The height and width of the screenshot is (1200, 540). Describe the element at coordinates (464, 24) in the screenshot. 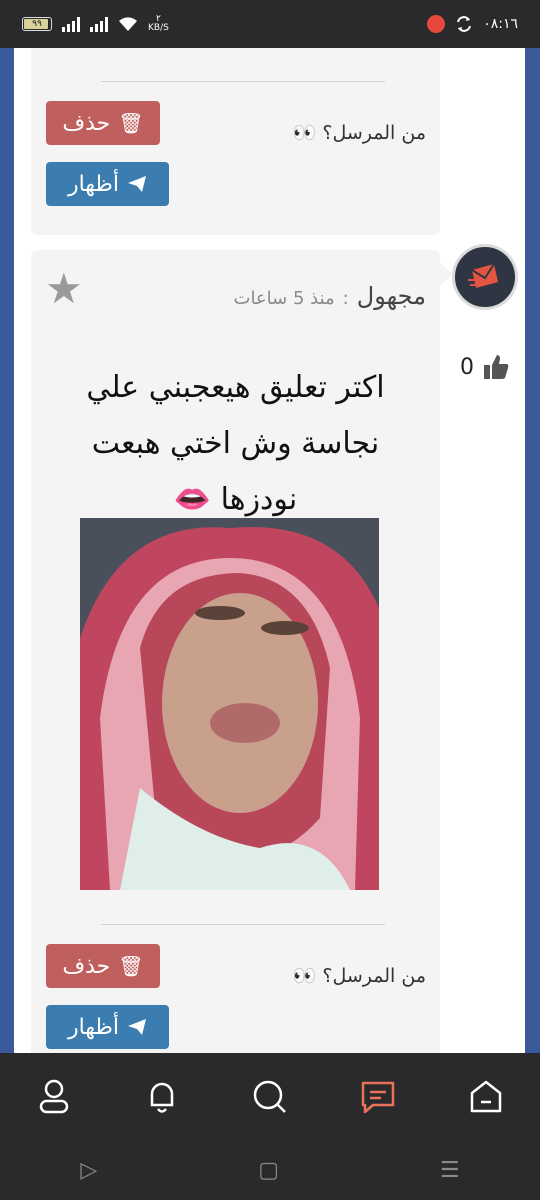

I see `sync-icon` at that location.